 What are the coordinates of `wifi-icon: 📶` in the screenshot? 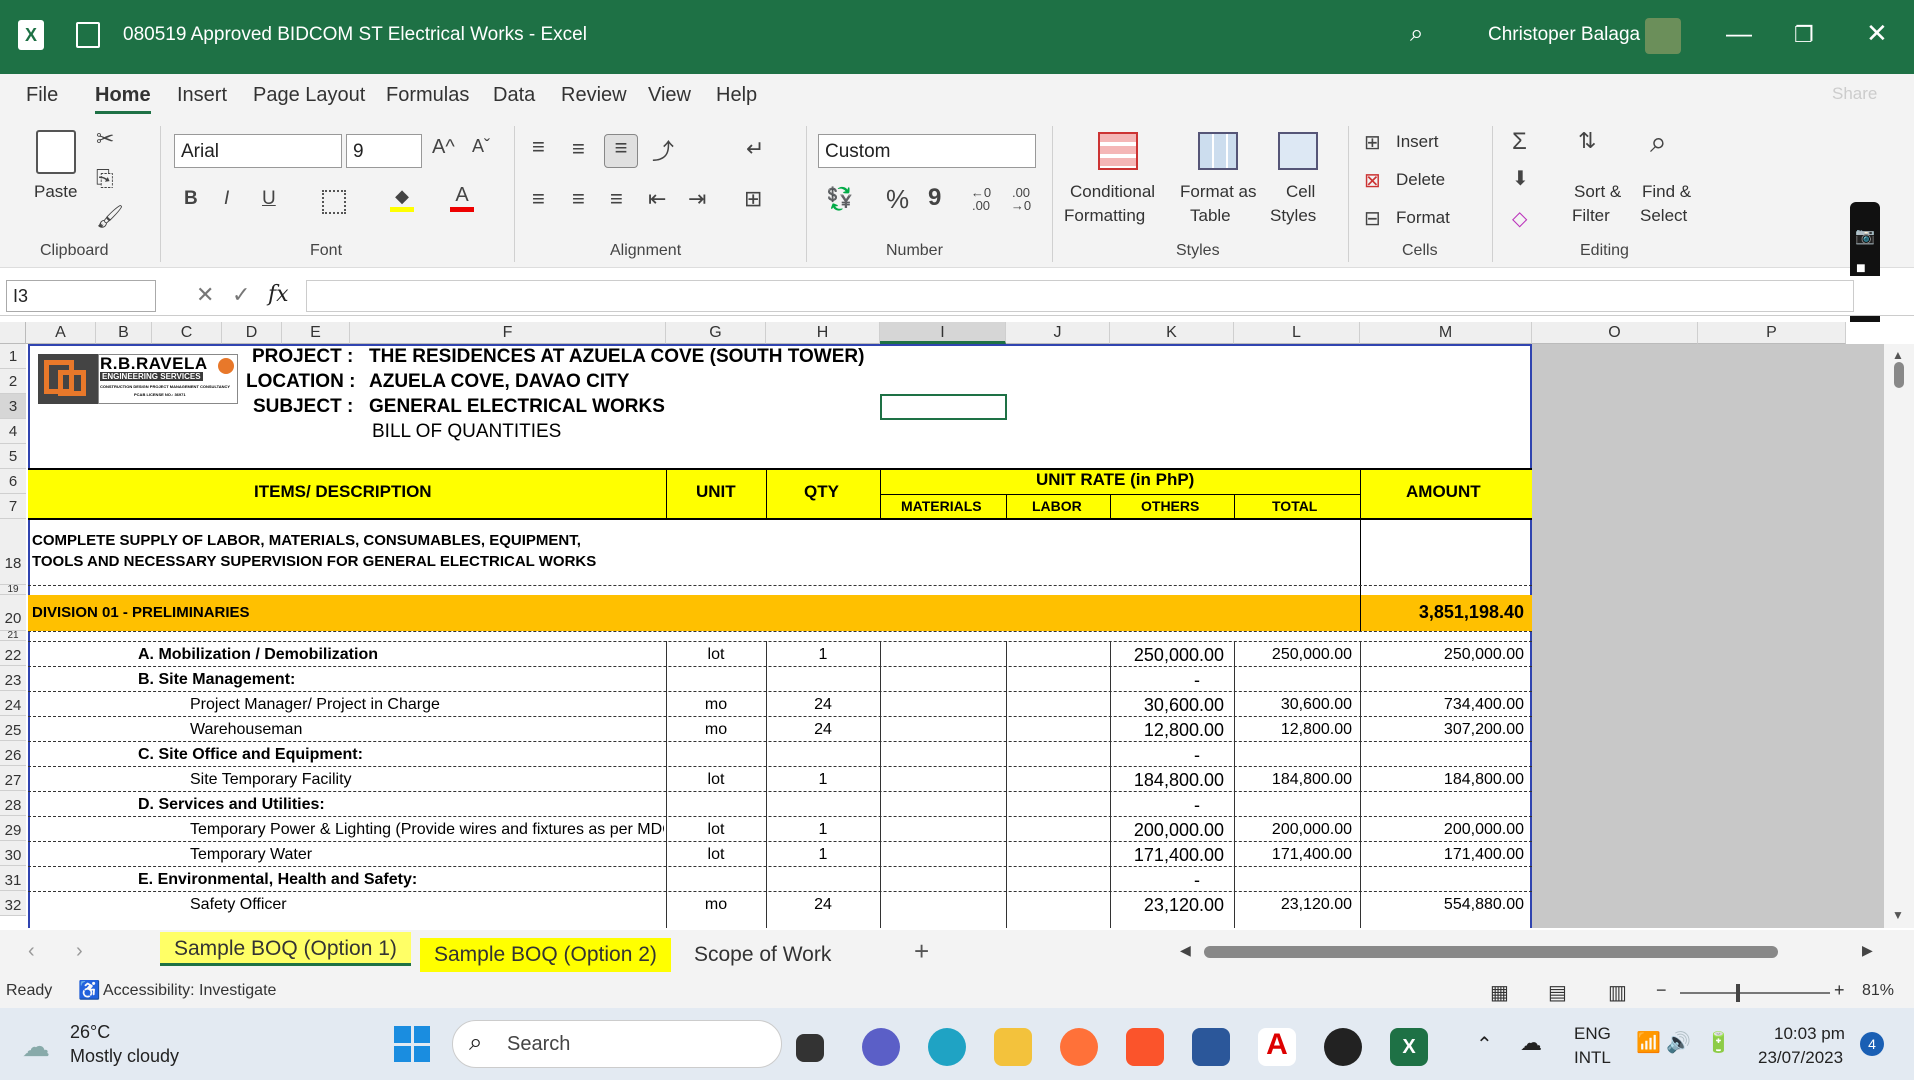 It's located at (1648, 1042).